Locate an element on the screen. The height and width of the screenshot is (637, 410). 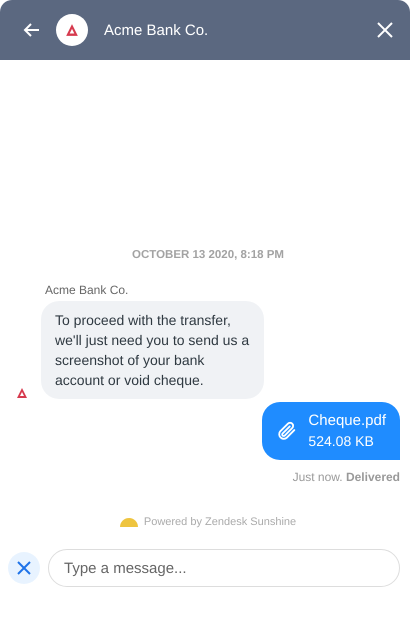
message-bubble: To proceed with the transfer, we'll just need you to send us a screenshot of your bank account or void cheque. is located at coordinates (152, 350).